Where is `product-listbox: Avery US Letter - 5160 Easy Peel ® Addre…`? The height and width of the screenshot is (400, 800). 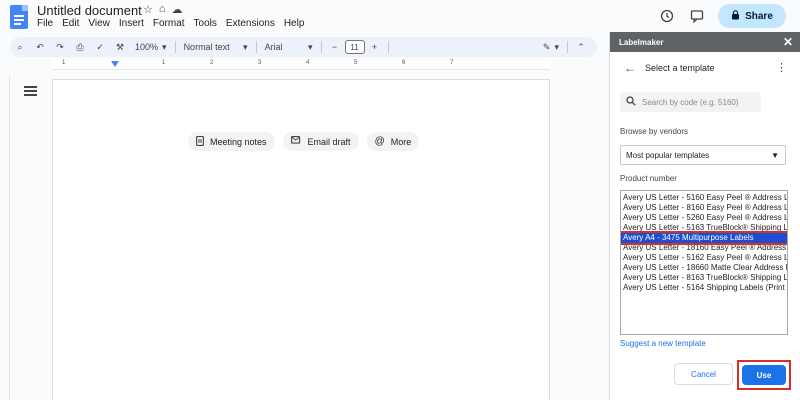
product-listbox: Avery US Letter - 5160 Easy Peel ® Addre… is located at coordinates (704, 262).